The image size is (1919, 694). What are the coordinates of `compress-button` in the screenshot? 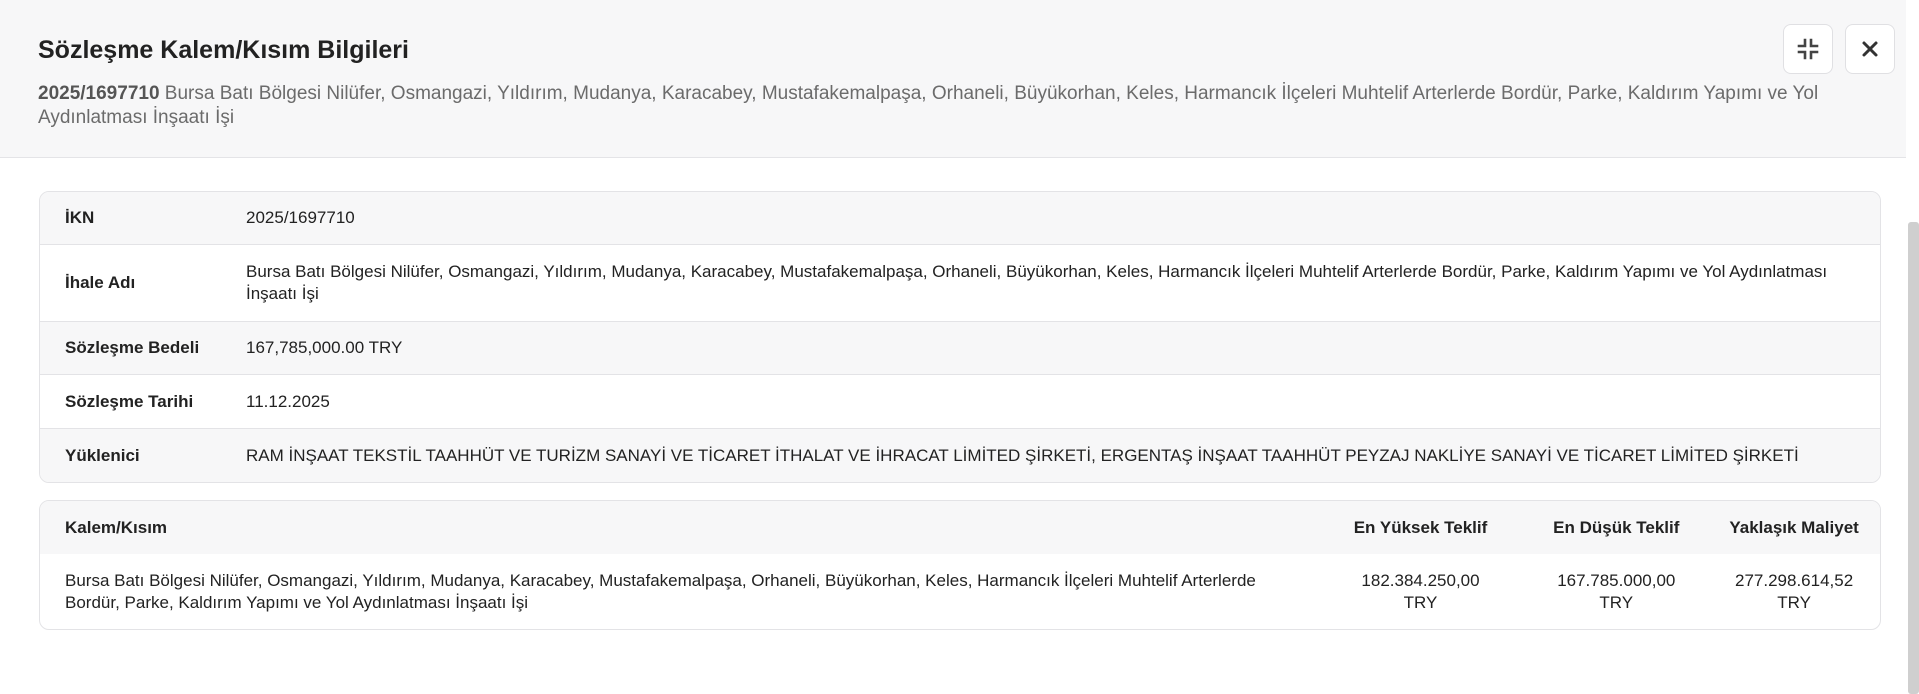 It's located at (1808, 49).